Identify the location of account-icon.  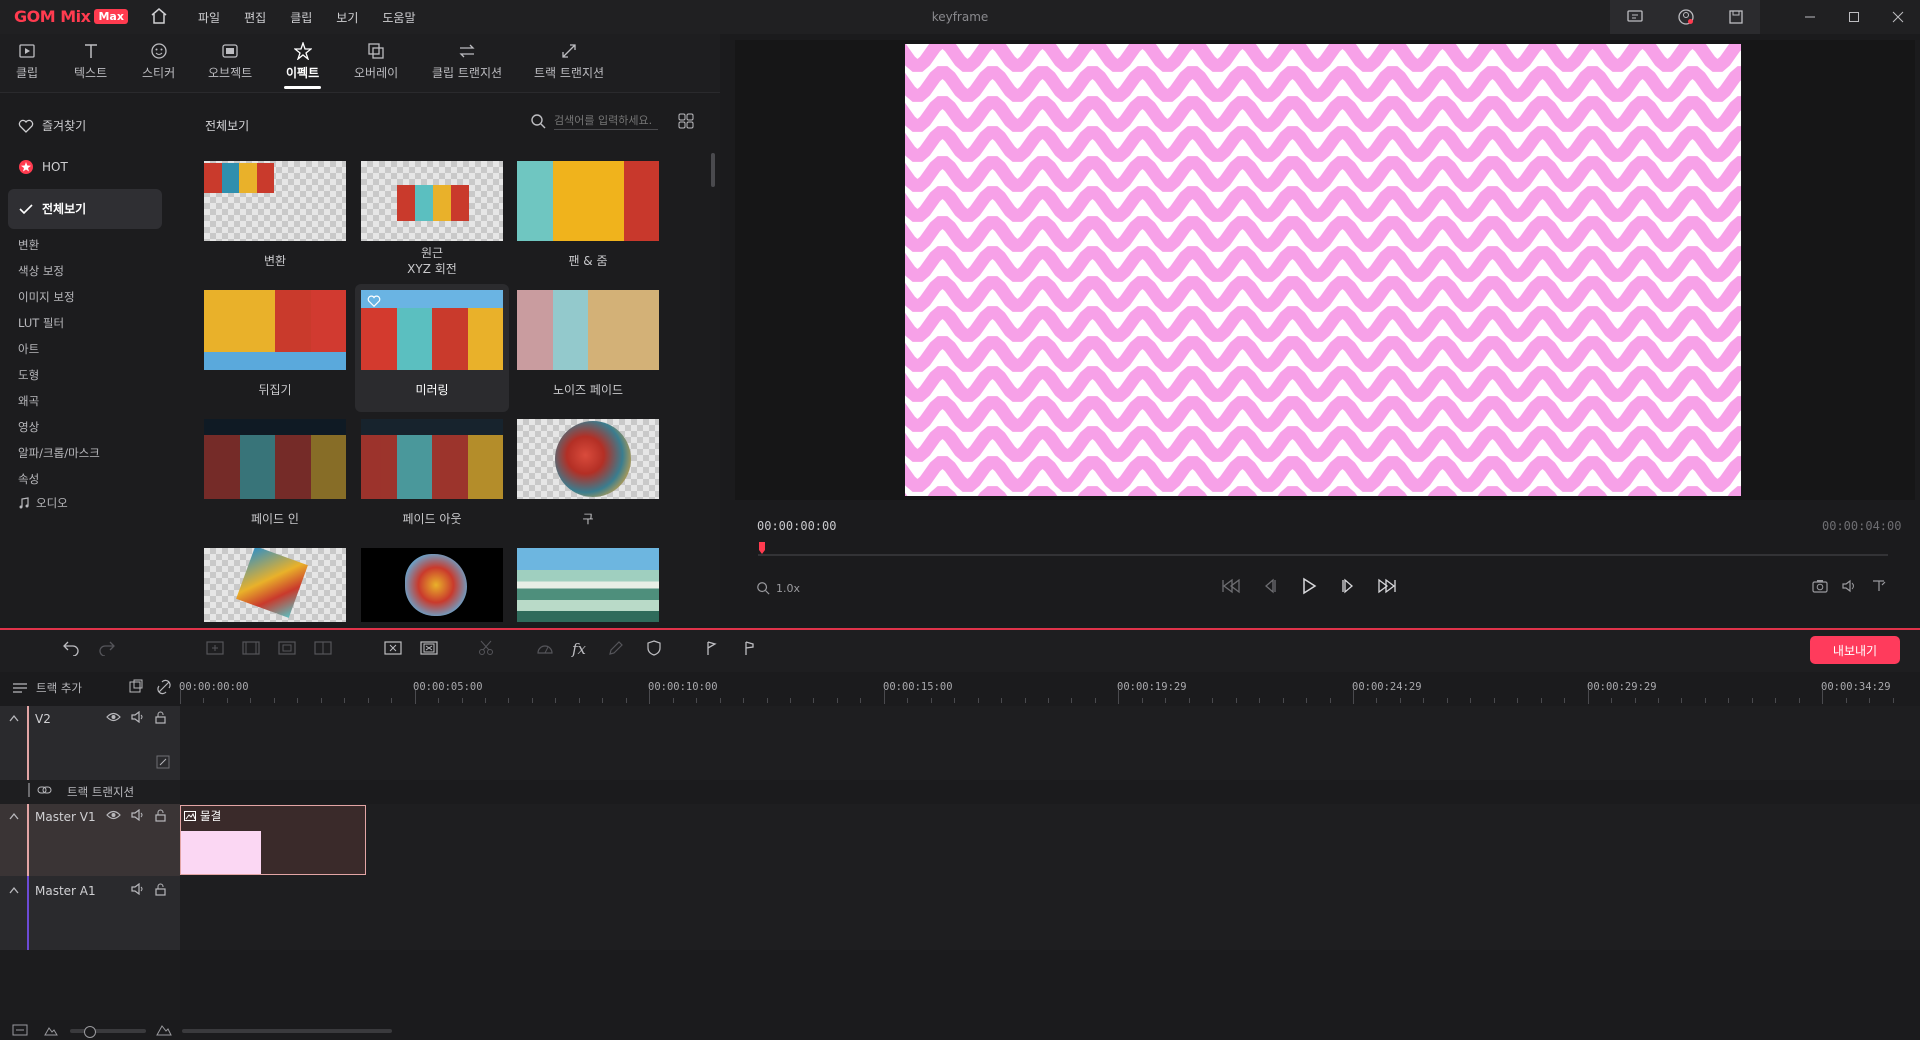
(1686, 17).